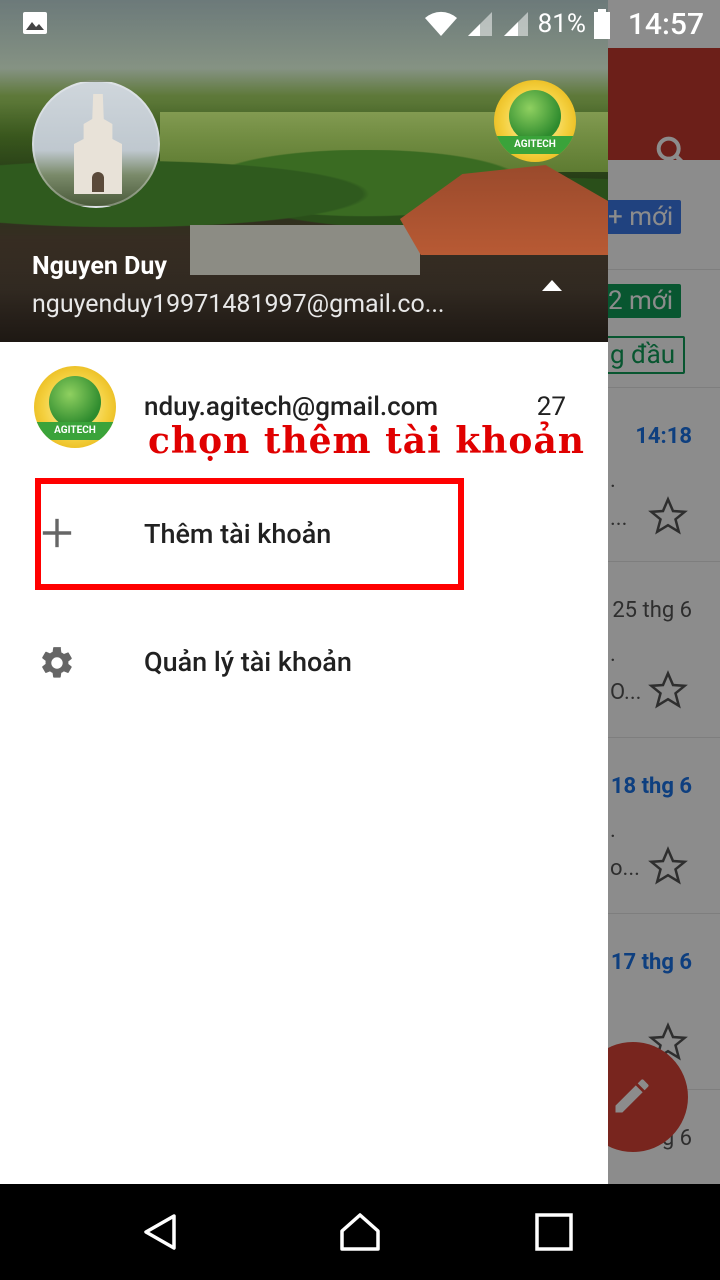  I want to click on wifi-icon, so click(440, 24).